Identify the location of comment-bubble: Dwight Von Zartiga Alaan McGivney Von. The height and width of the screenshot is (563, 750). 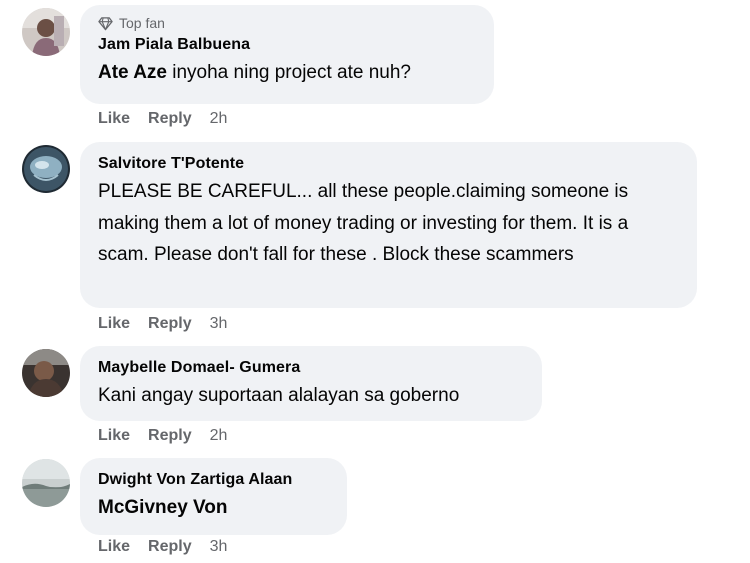
(213, 496).